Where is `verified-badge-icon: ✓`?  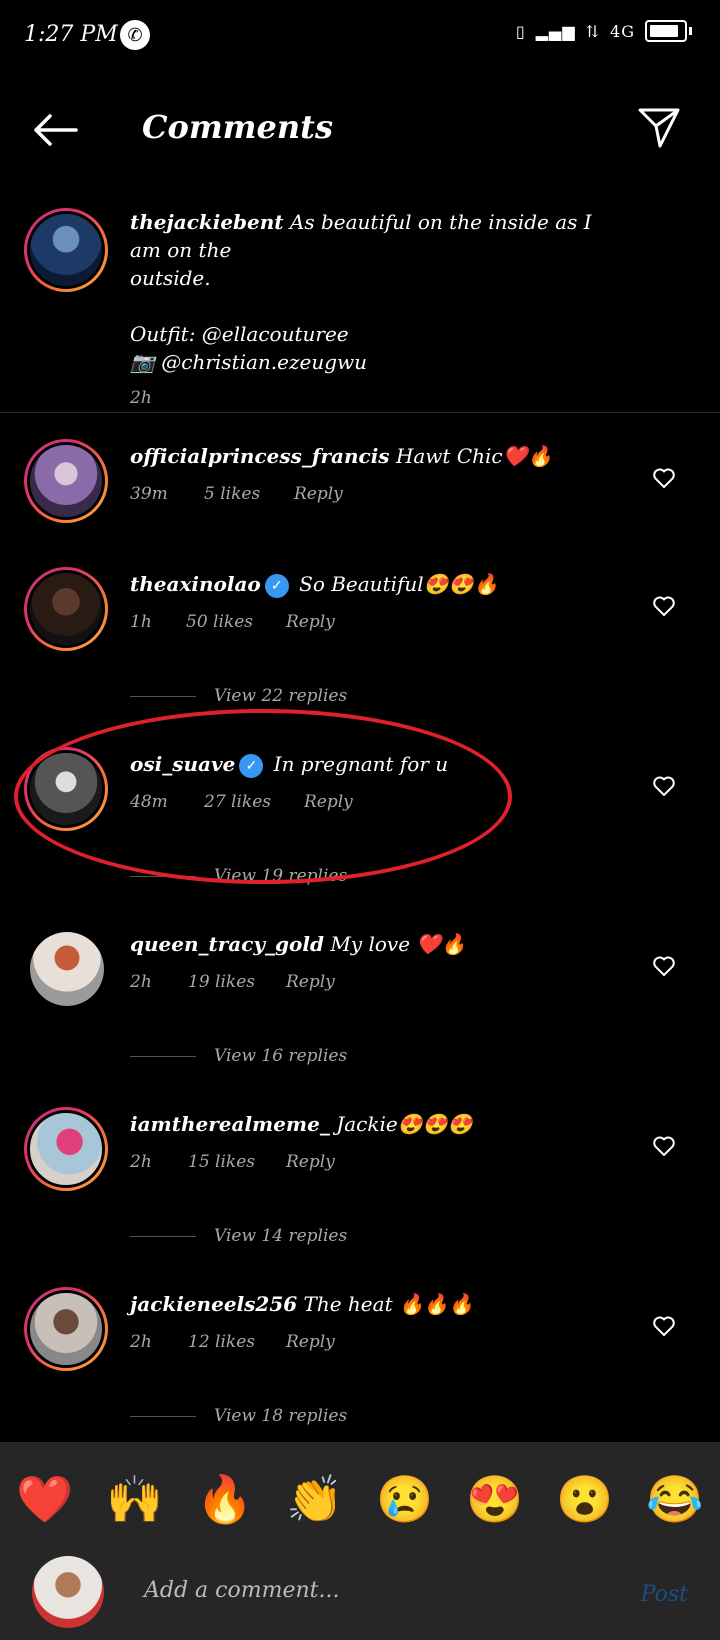
verified-badge-icon: ✓ is located at coordinates (276, 585).